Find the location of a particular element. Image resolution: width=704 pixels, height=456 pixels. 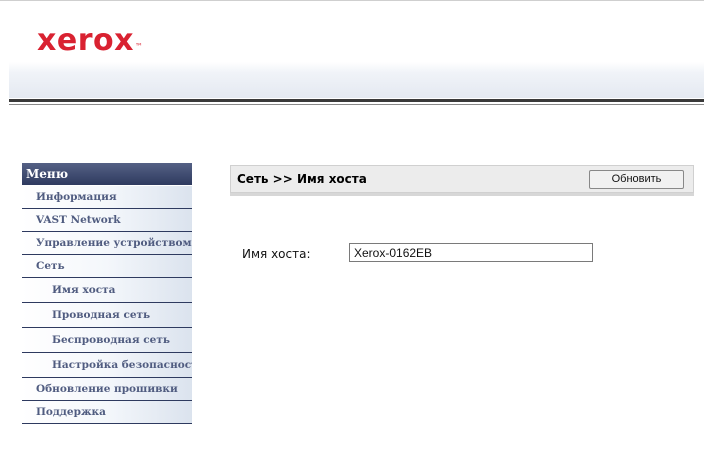

header-divider is located at coordinates (356, 100).